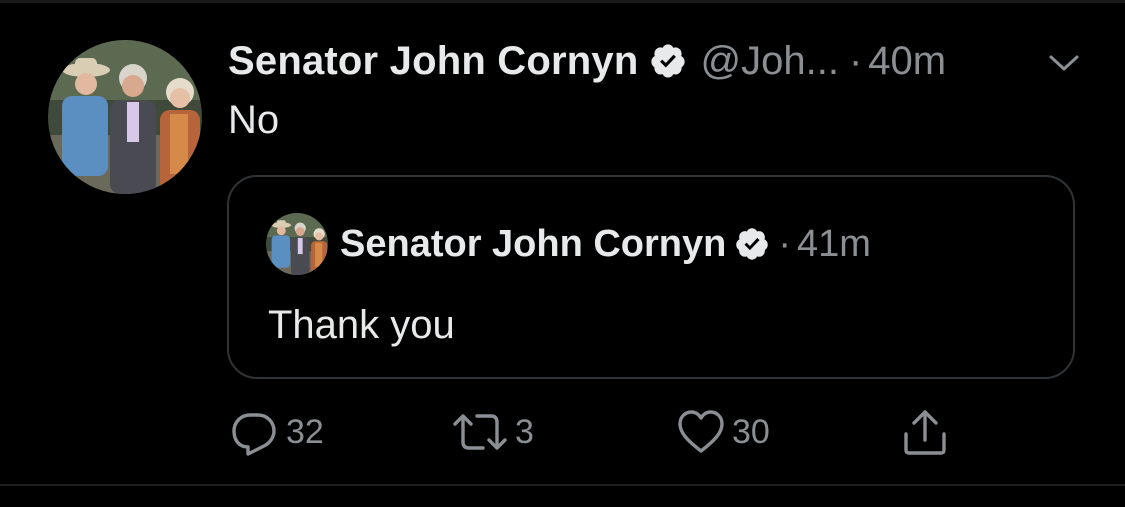  I want to click on share-icon, so click(925, 432).